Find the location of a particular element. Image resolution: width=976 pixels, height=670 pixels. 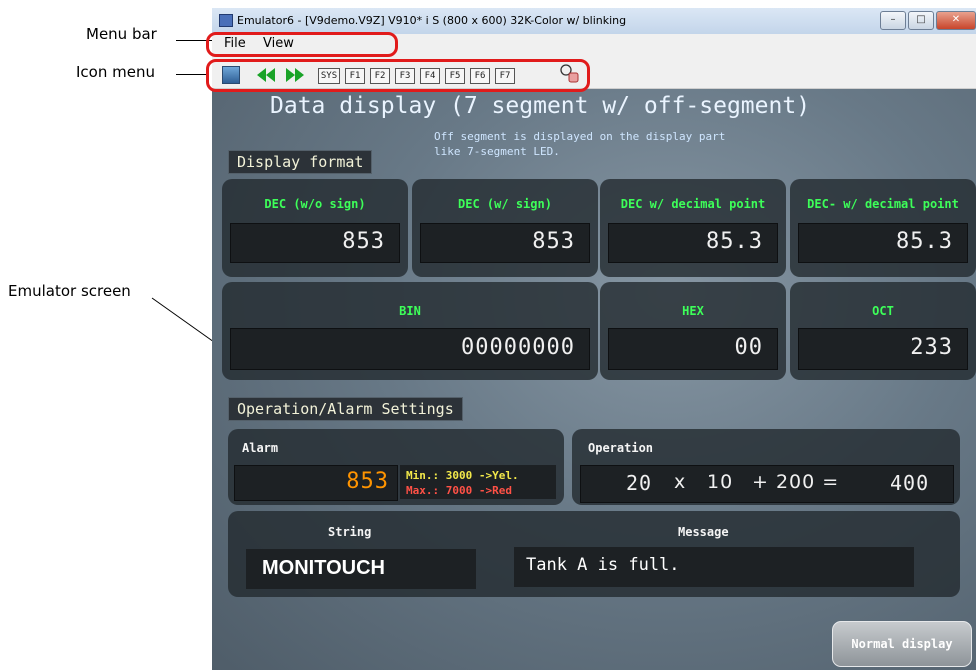

hex-panel: HEX 00 is located at coordinates (693, 331).